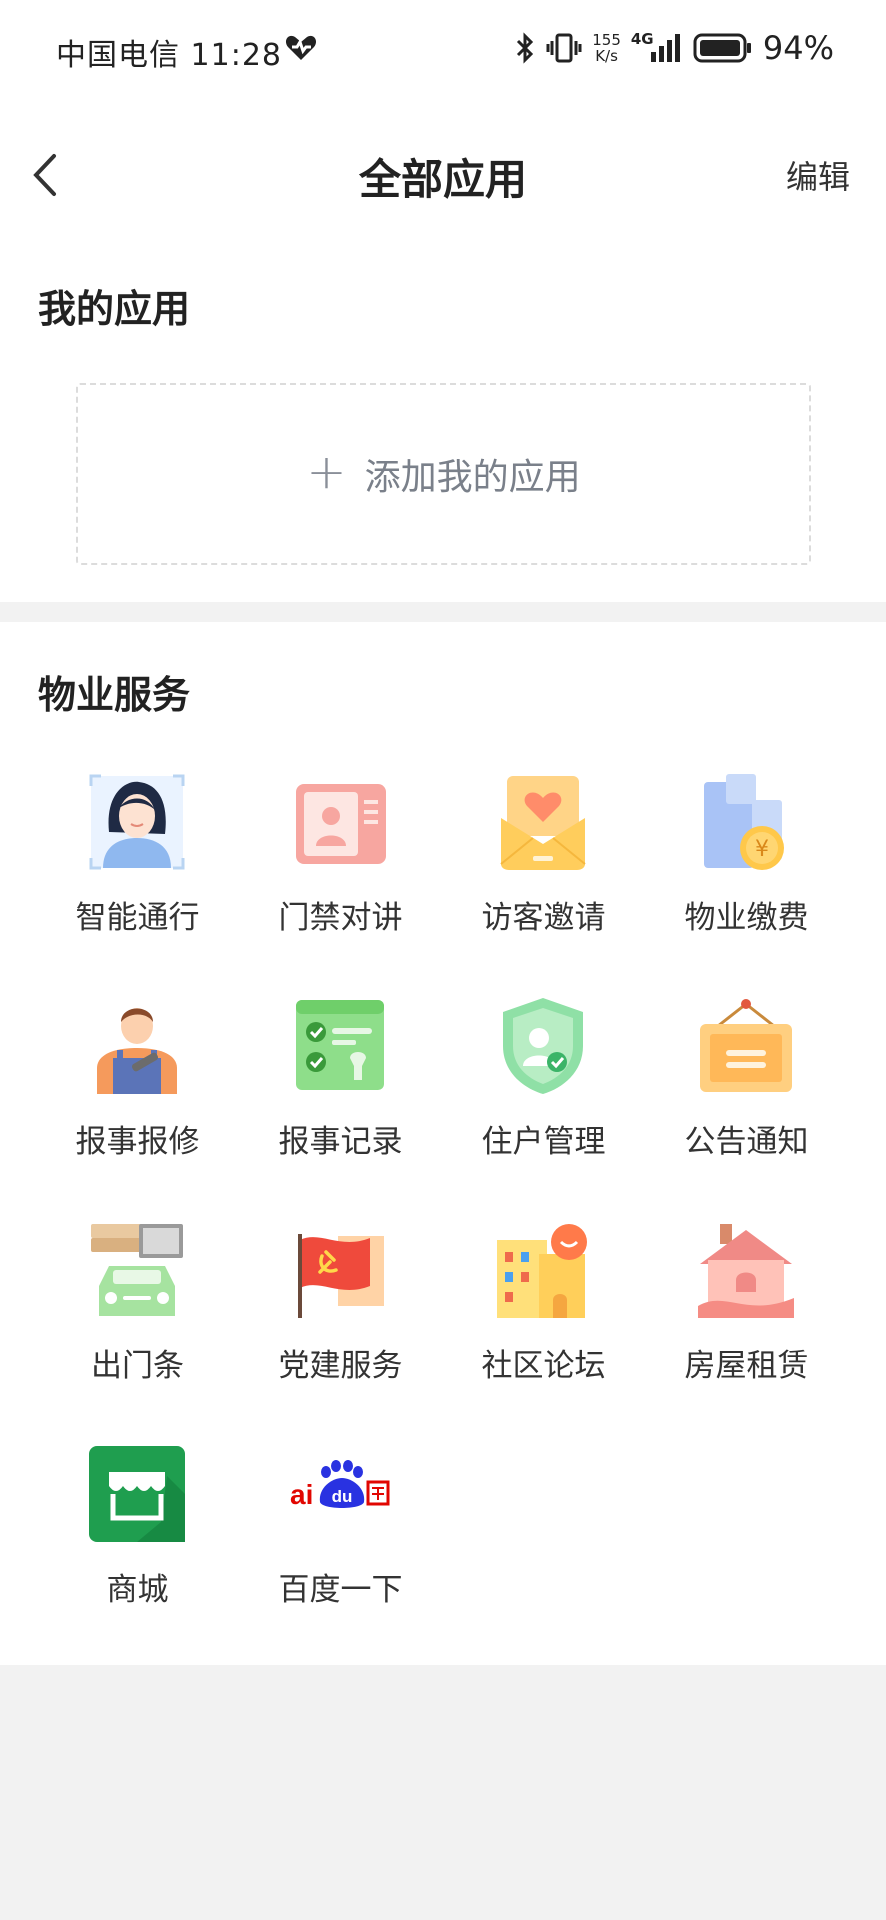 Image resolution: width=886 pixels, height=1920 pixels. What do you see at coordinates (340, 1320) in the screenshot?
I see `app-item-party-building: 党建服务` at bounding box center [340, 1320].